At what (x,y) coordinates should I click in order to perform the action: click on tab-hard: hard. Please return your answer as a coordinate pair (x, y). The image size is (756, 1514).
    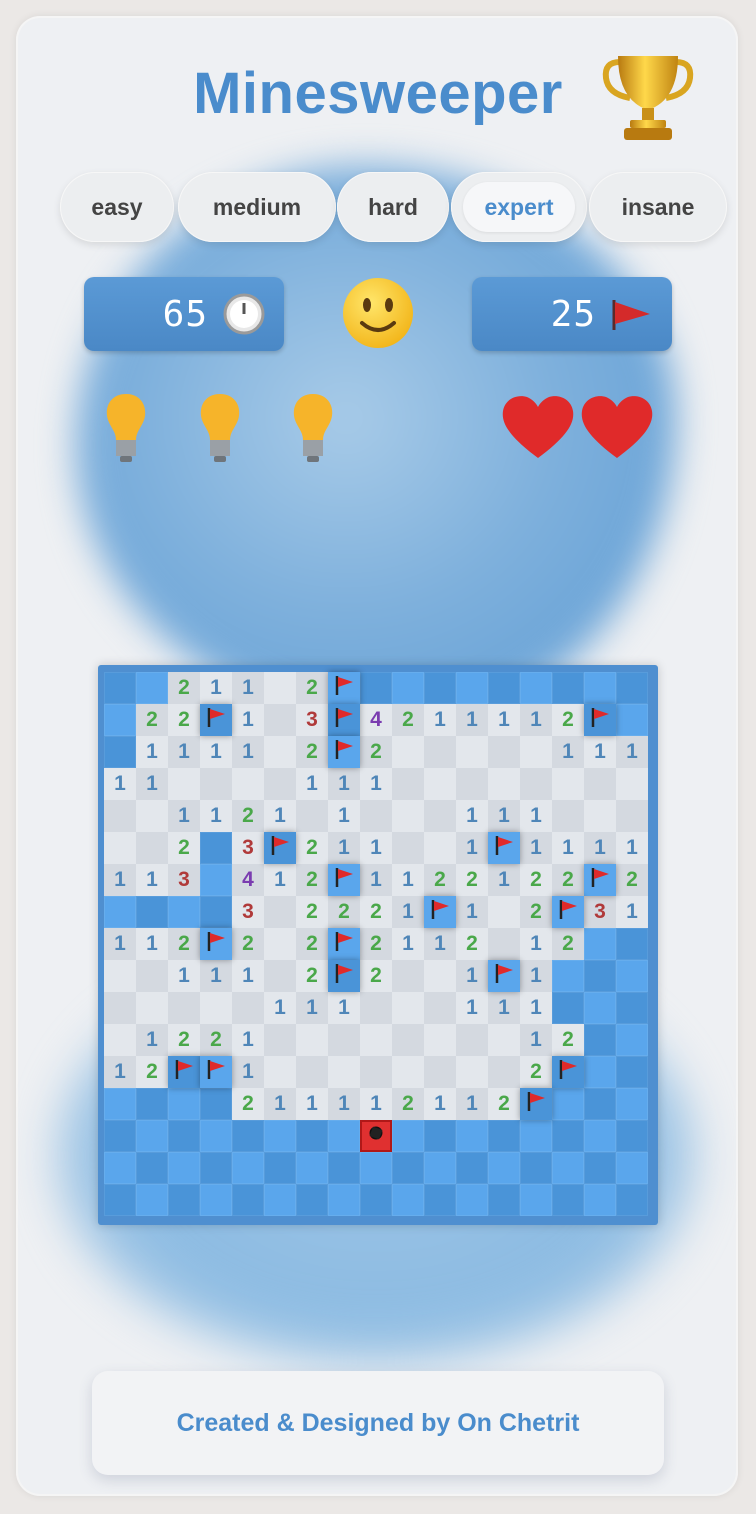
    Looking at the image, I should click on (393, 207).